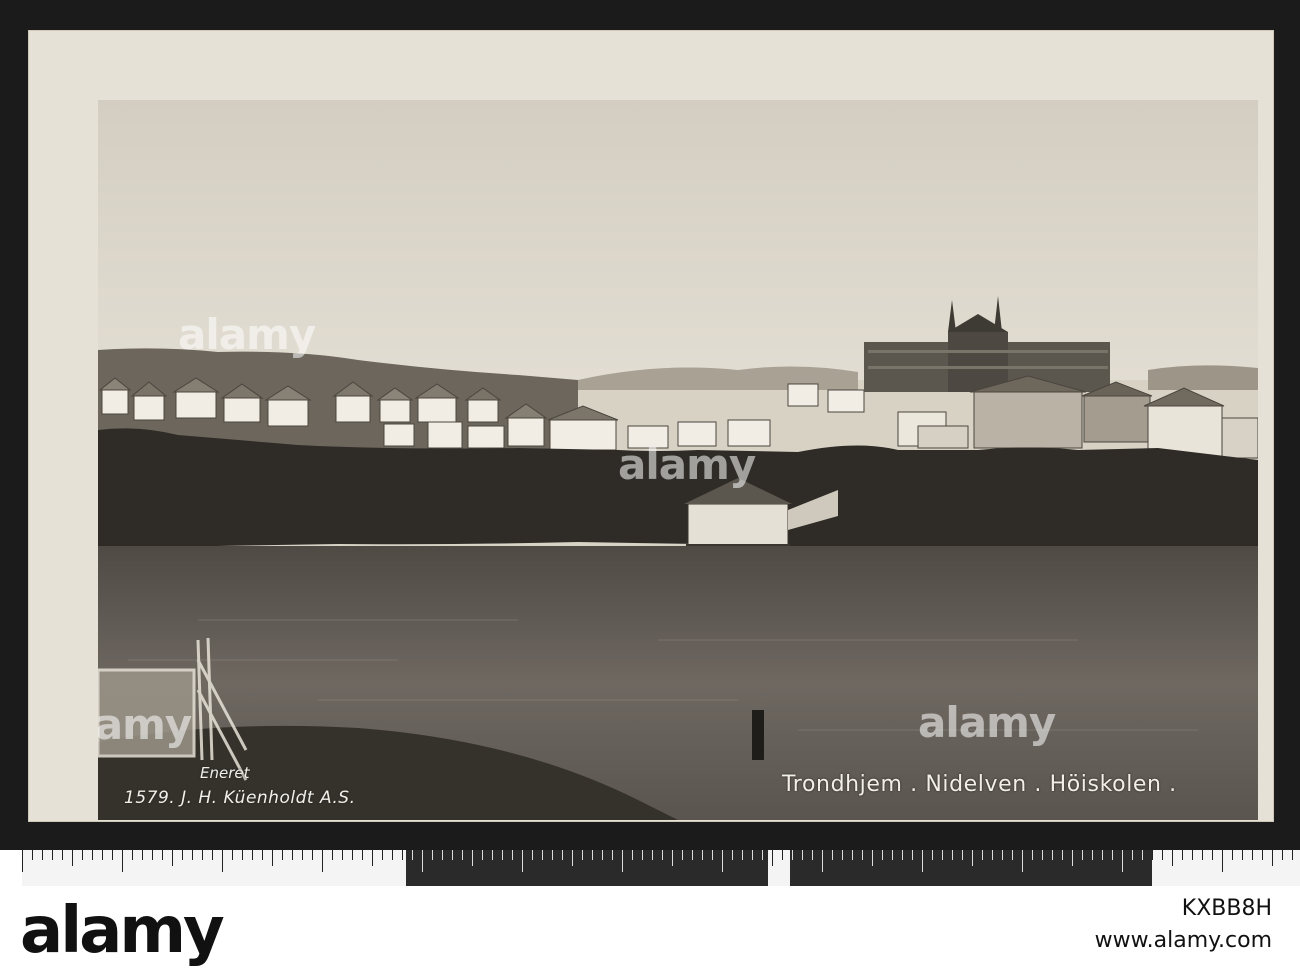  What do you see at coordinates (987, 722) in the screenshot?
I see `watermark-3: alamy` at bounding box center [987, 722].